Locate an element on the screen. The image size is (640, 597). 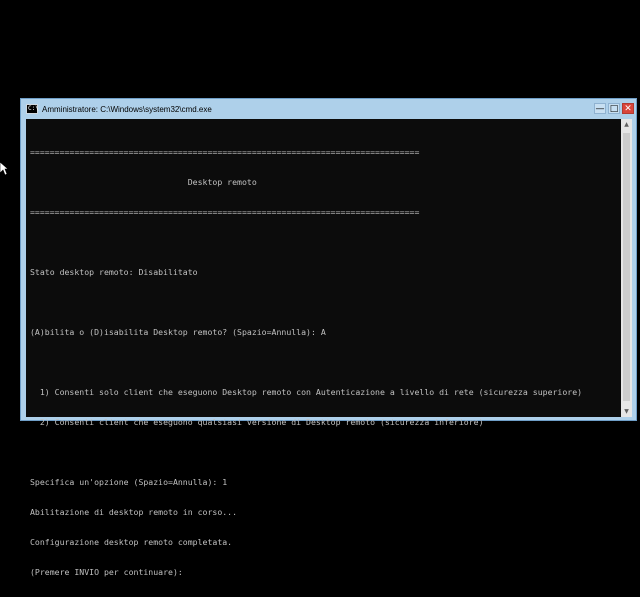
close-button: ✕ is located at coordinates (628, 108).